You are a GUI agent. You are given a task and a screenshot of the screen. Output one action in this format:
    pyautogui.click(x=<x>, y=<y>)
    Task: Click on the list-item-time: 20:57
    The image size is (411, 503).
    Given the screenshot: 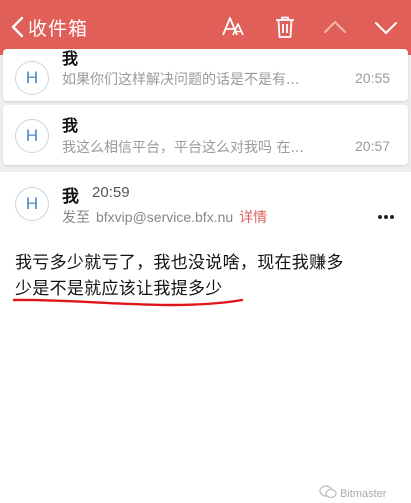 What is the action you would take?
    pyautogui.click(x=373, y=146)
    